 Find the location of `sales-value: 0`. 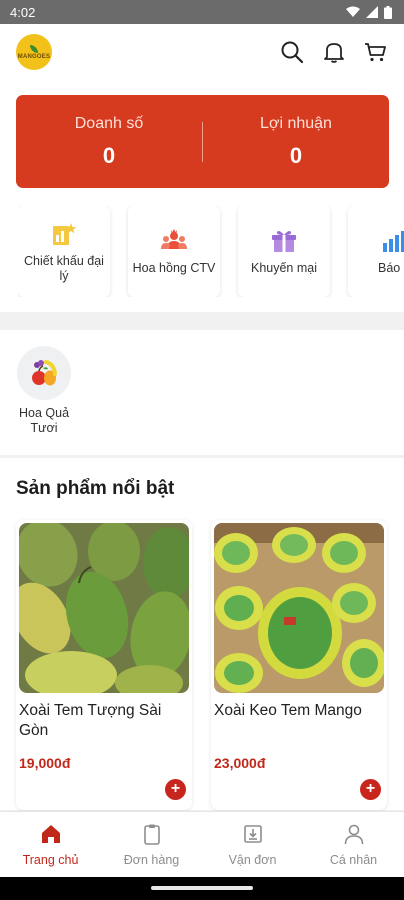

sales-value: 0 is located at coordinates (109, 155).